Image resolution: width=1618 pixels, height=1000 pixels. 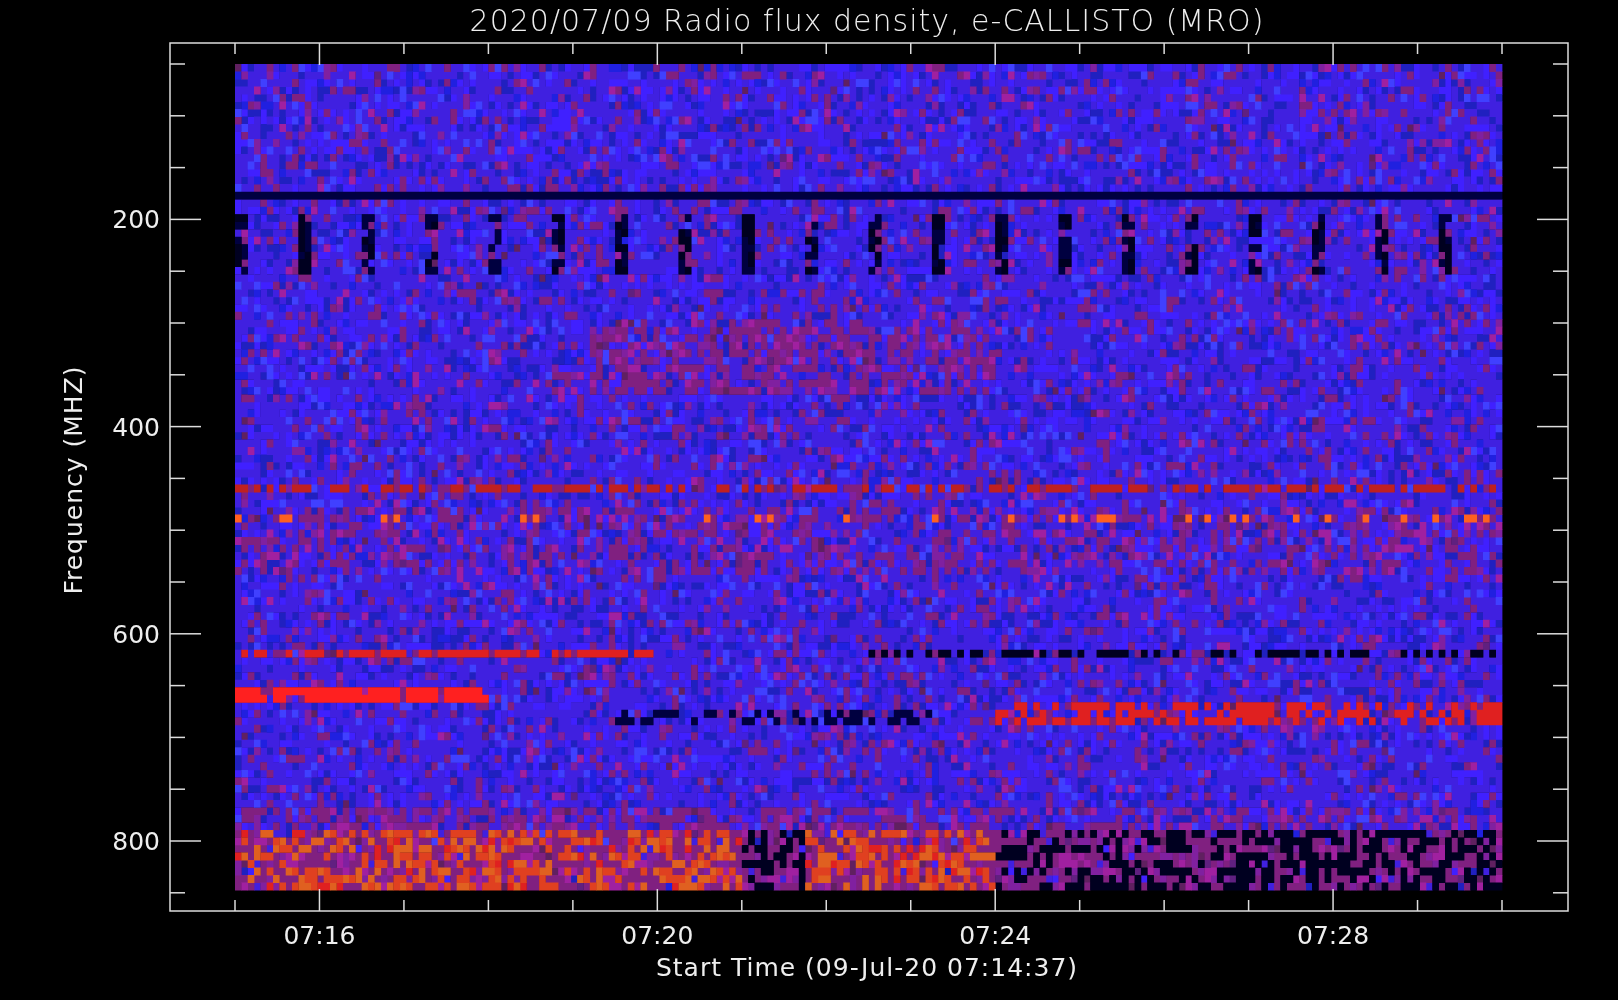 I want to click on y-tick-label: 800, so click(x=136, y=841).